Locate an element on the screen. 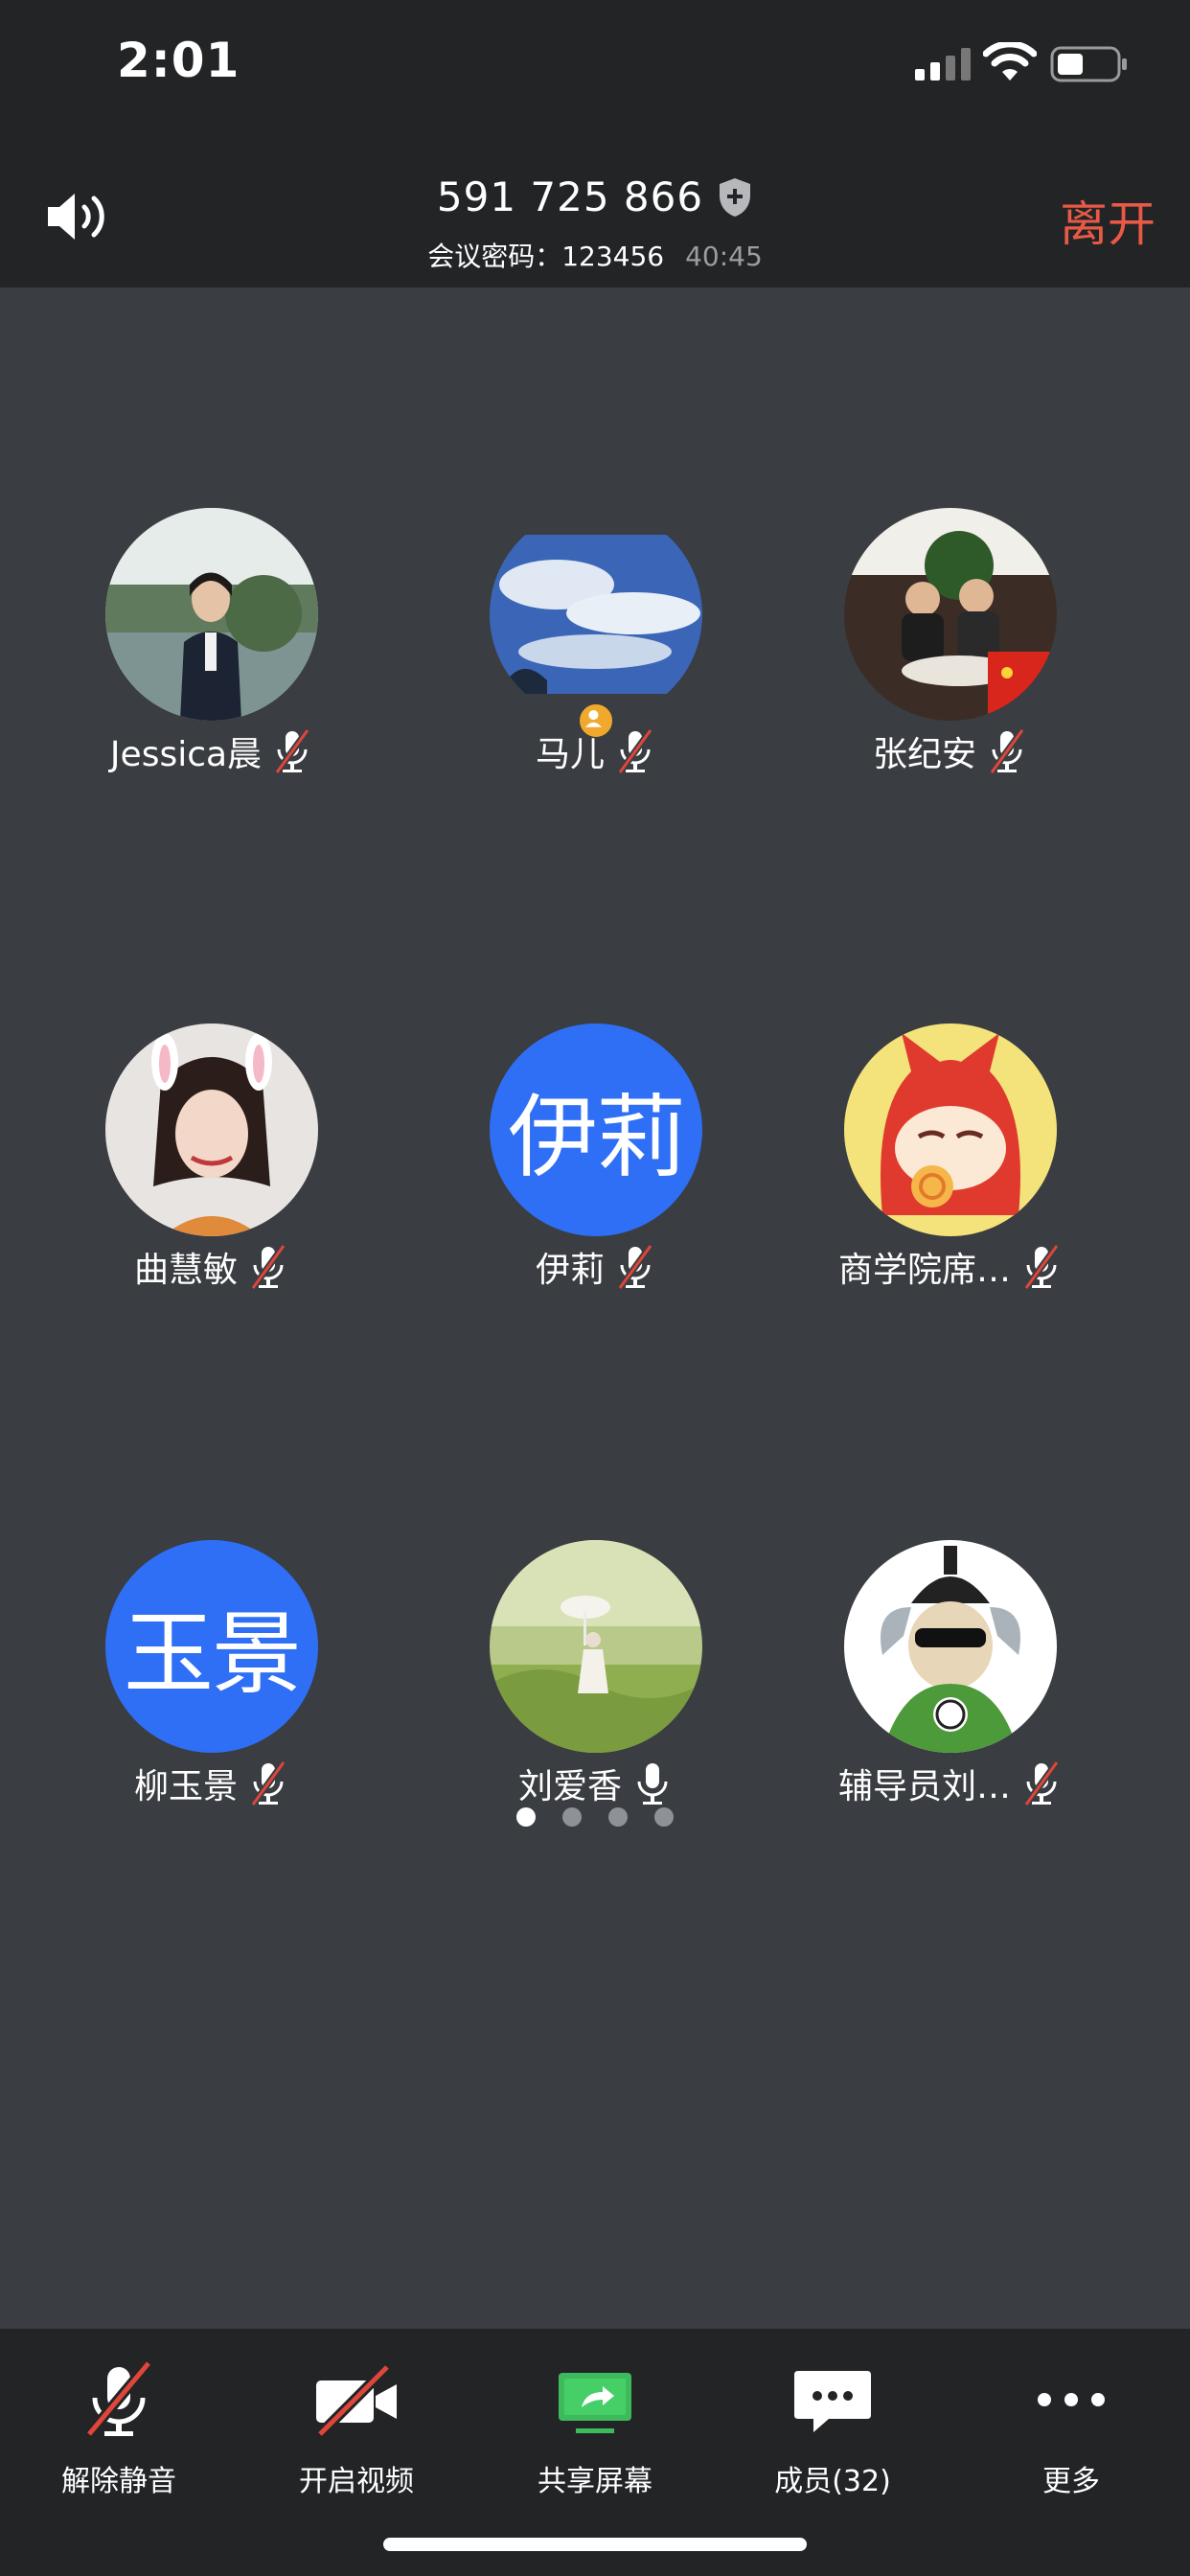 The width and height of the screenshot is (1190, 2576). unmute-button: 解除静音 is located at coordinates (119, 2429).